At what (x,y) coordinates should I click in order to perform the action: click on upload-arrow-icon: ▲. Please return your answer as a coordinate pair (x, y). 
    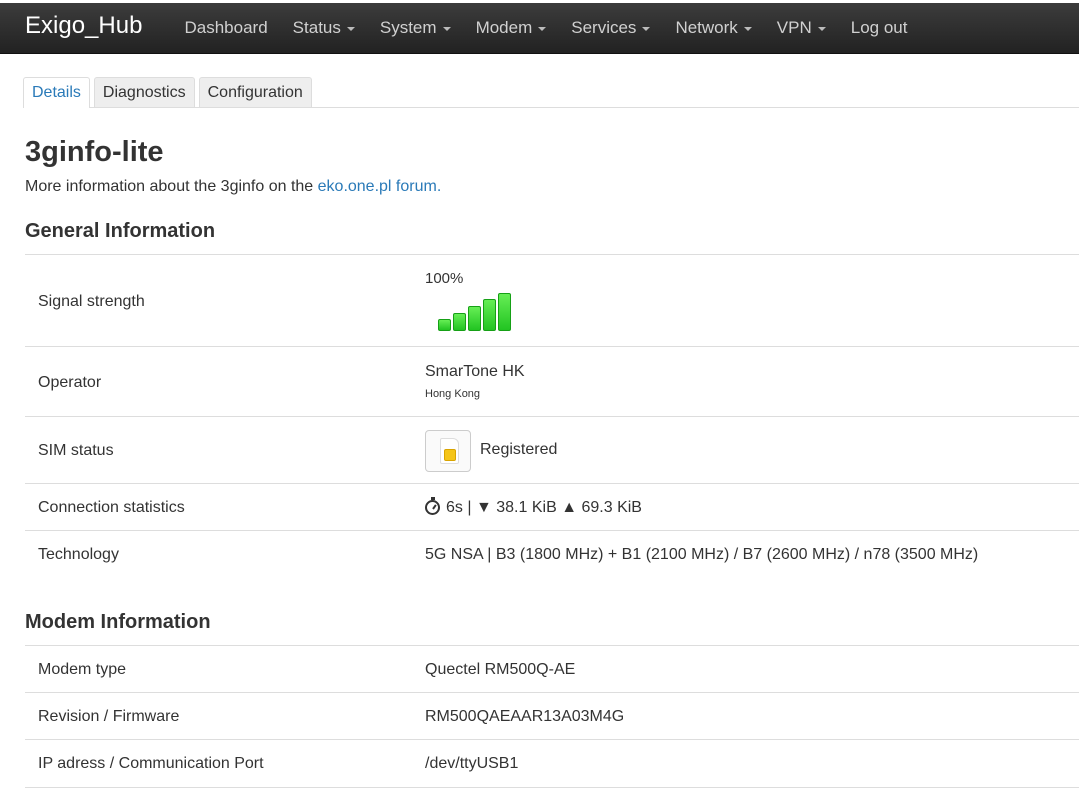
    Looking at the image, I should click on (569, 507).